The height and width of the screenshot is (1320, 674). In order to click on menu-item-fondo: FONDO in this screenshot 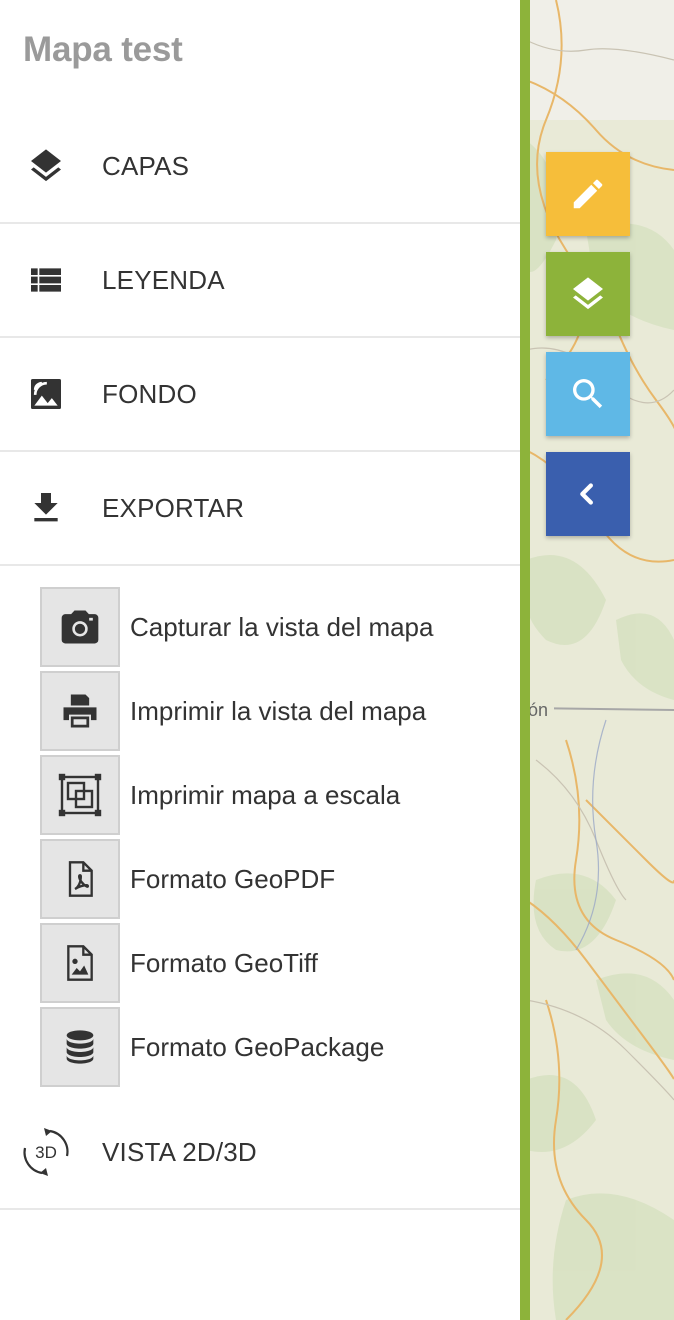, I will do `click(260, 395)`.